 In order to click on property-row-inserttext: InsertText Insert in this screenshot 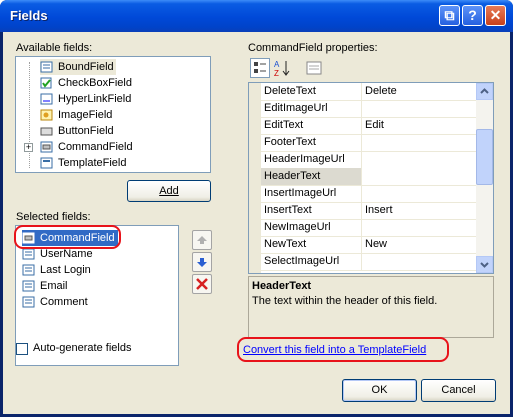, I will do `click(368, 211)`.